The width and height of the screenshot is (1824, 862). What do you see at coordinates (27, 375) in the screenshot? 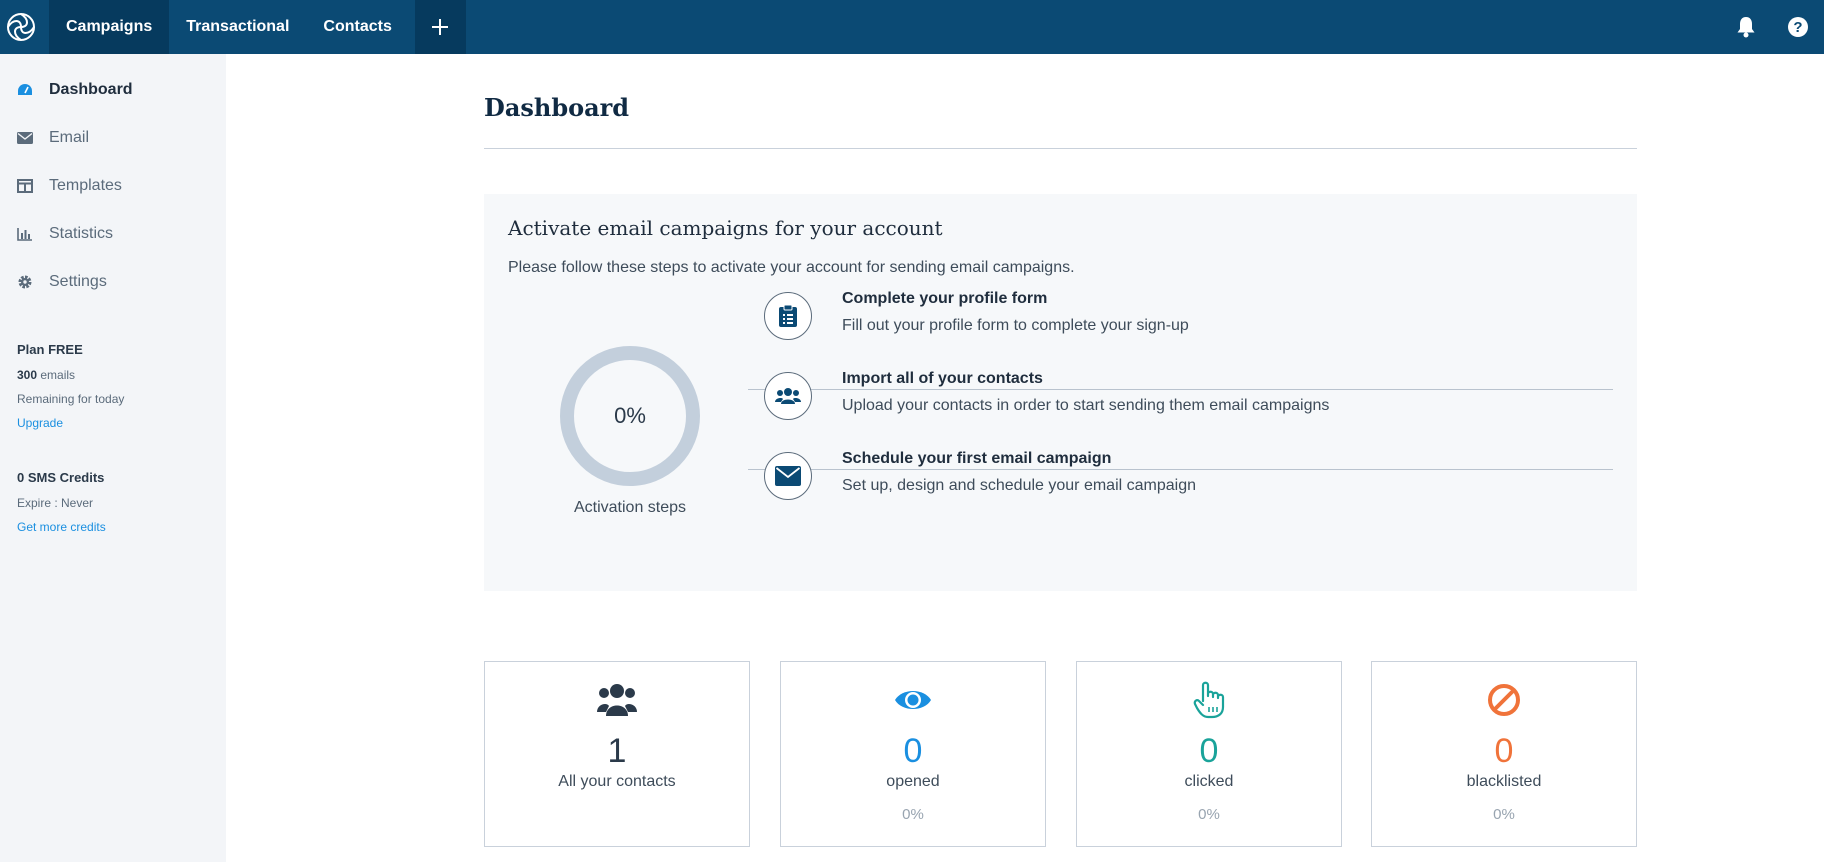
I see `plan-email-count: 300` at bounding box center [27, 375].